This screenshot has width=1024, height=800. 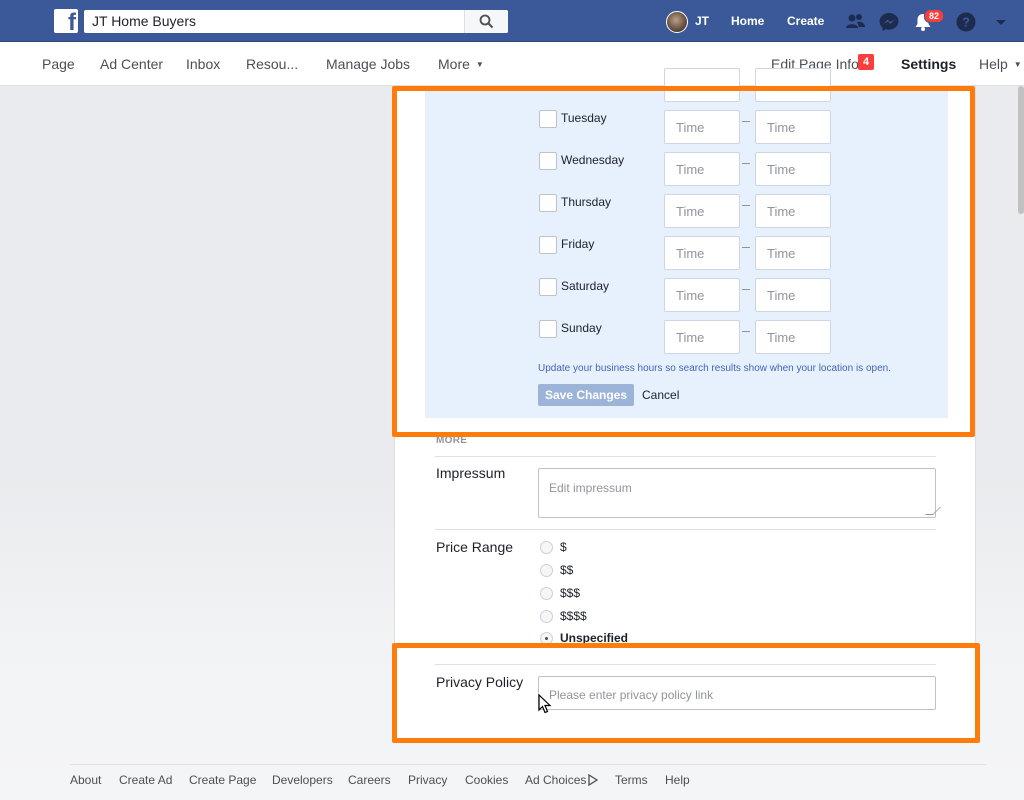 I want to click on search-bar: JT Home Buyers, so click(x=296, y=21).